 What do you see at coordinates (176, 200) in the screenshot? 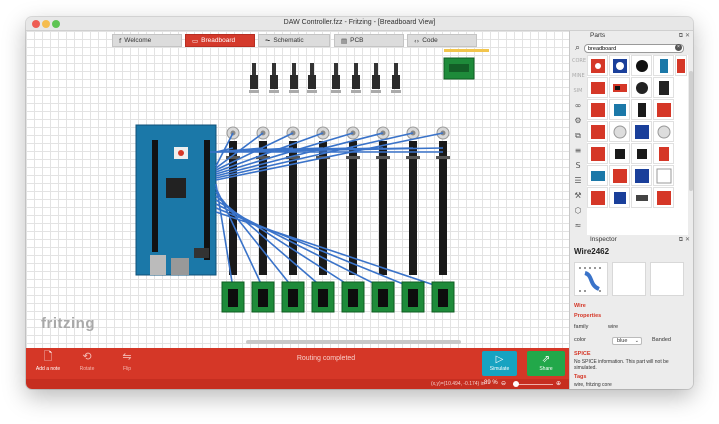
I see `arduino-mega-board` at bounding box center [176, 200].